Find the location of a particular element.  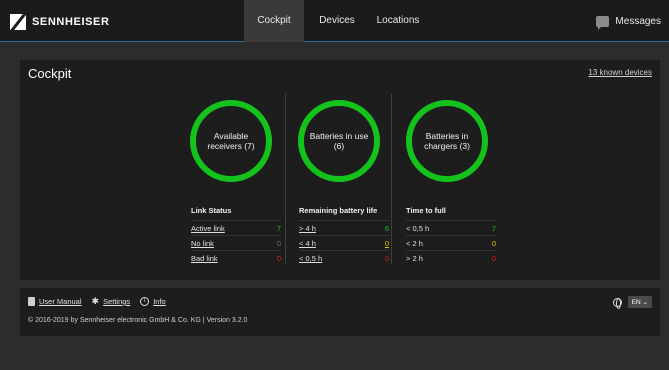

footer-links: User Manual ✱ Settings i Info is located at coordinates (97, 301).